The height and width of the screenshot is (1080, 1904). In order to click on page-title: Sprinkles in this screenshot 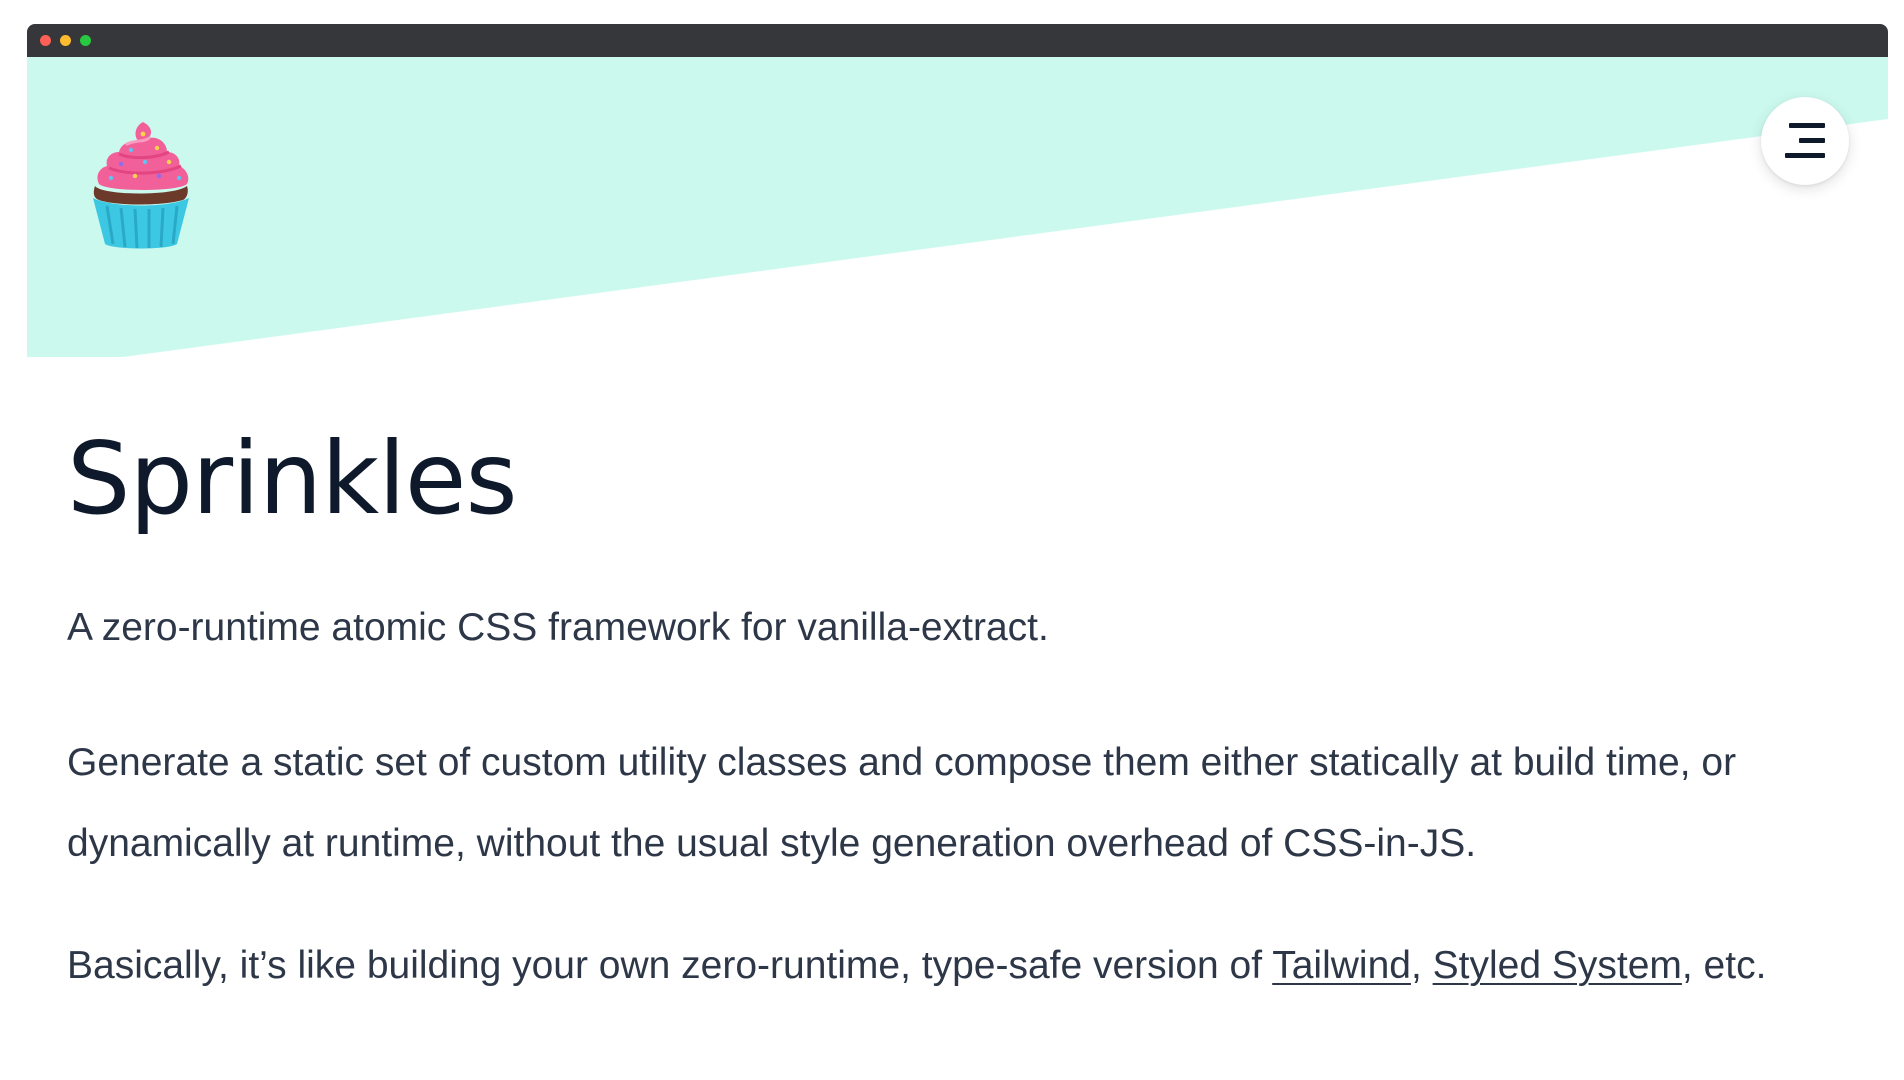, I will do `click(292, 478)`.